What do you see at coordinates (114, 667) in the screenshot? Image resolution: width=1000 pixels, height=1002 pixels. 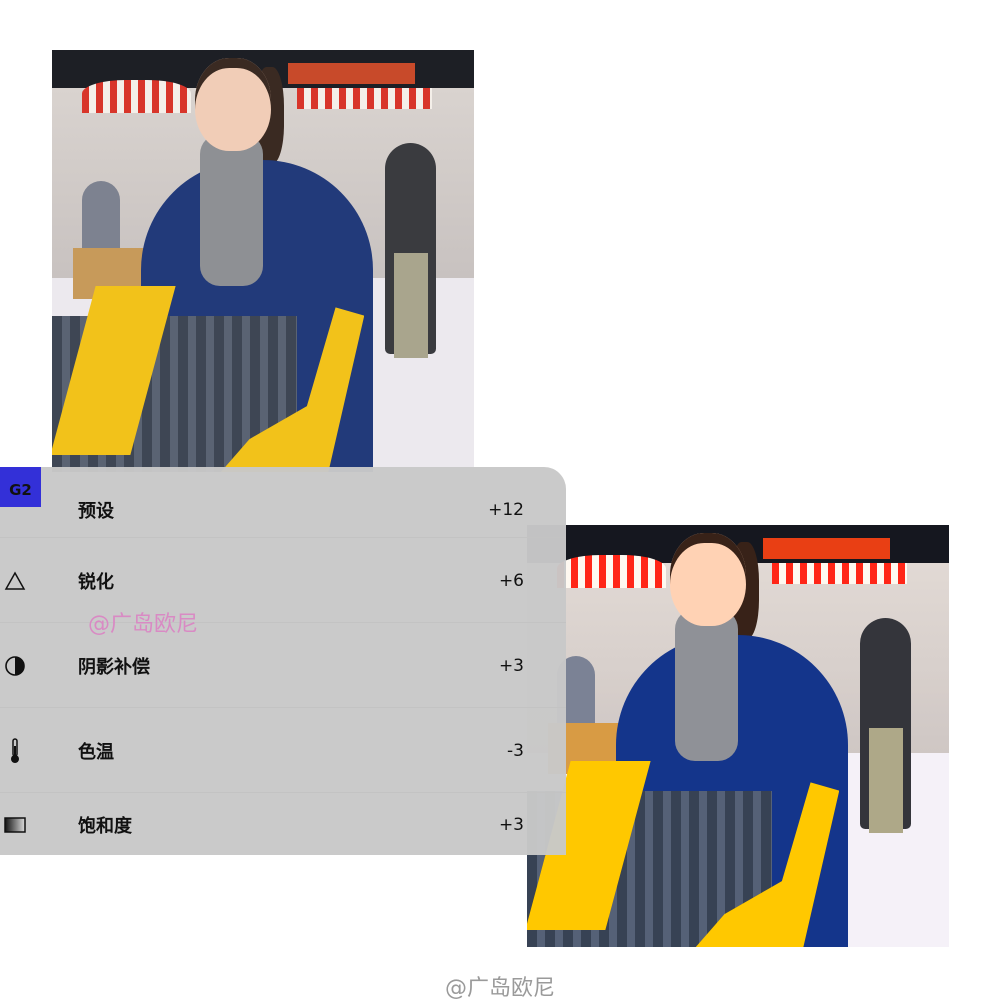 I see `adjustment-label: 阴影补偿` at bounding box center [114, 667].